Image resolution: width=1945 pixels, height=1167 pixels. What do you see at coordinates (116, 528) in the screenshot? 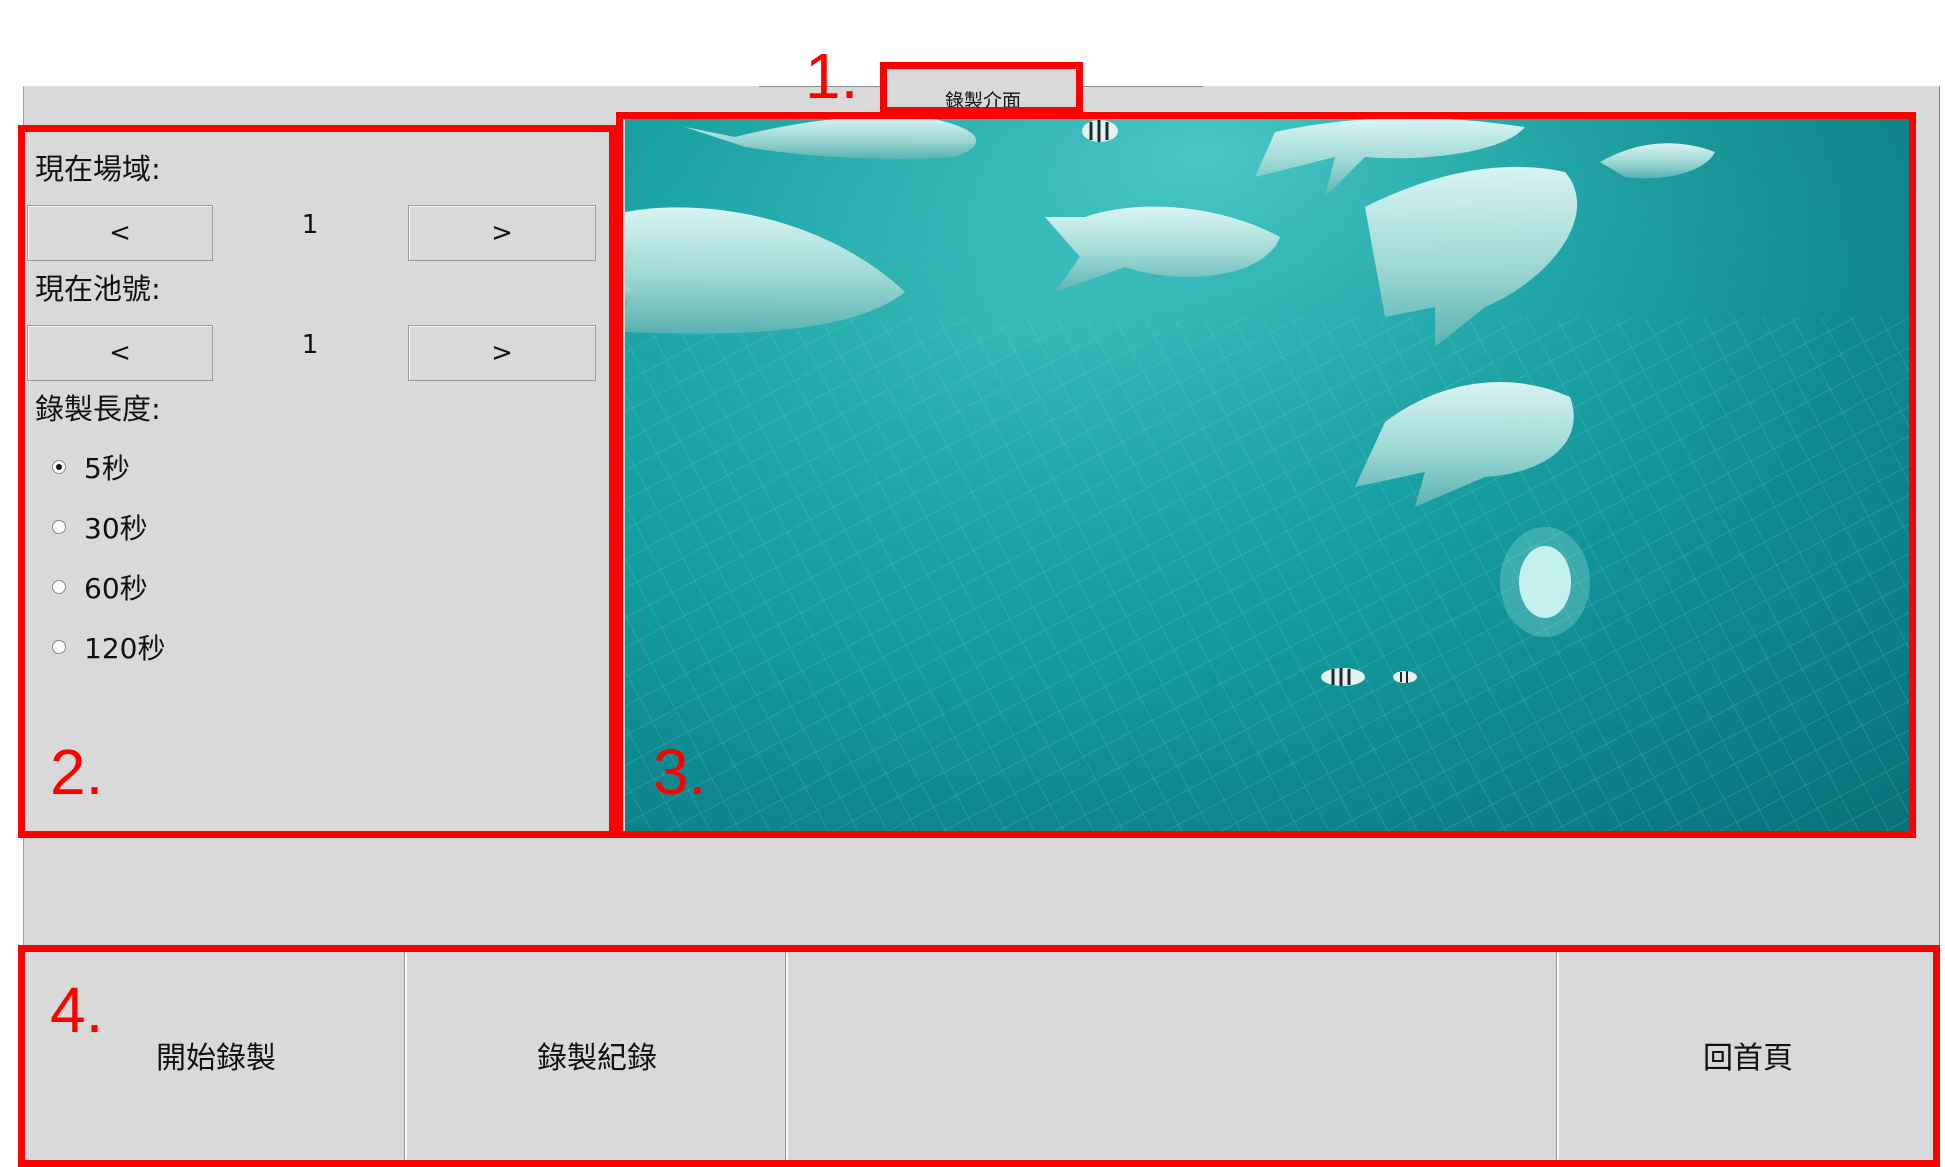
I see `length-option-label: 30秒` at bounding box center [116, 528].